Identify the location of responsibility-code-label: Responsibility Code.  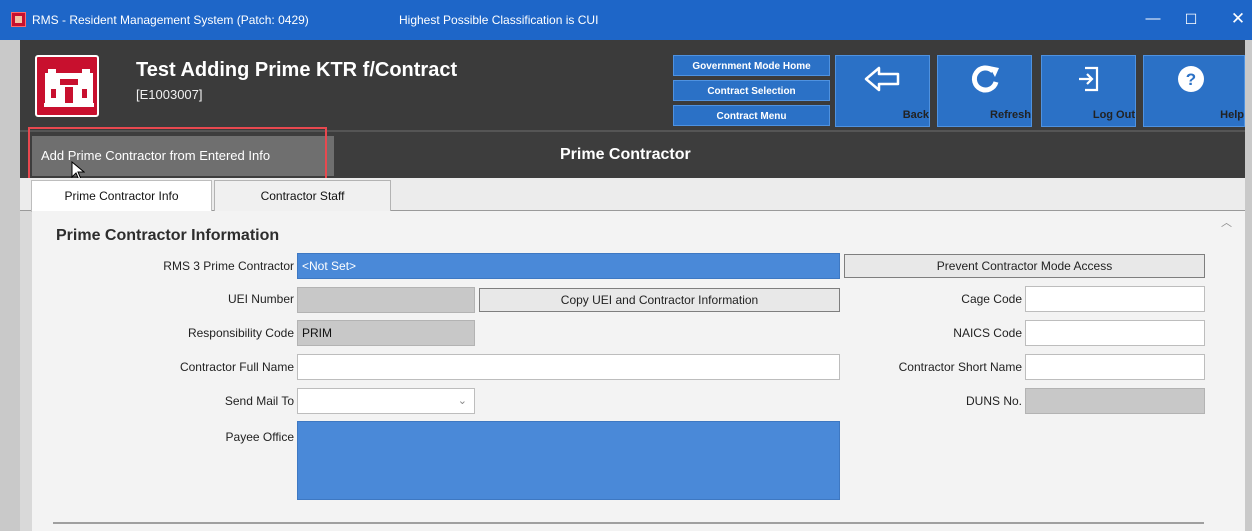
(240, 333).